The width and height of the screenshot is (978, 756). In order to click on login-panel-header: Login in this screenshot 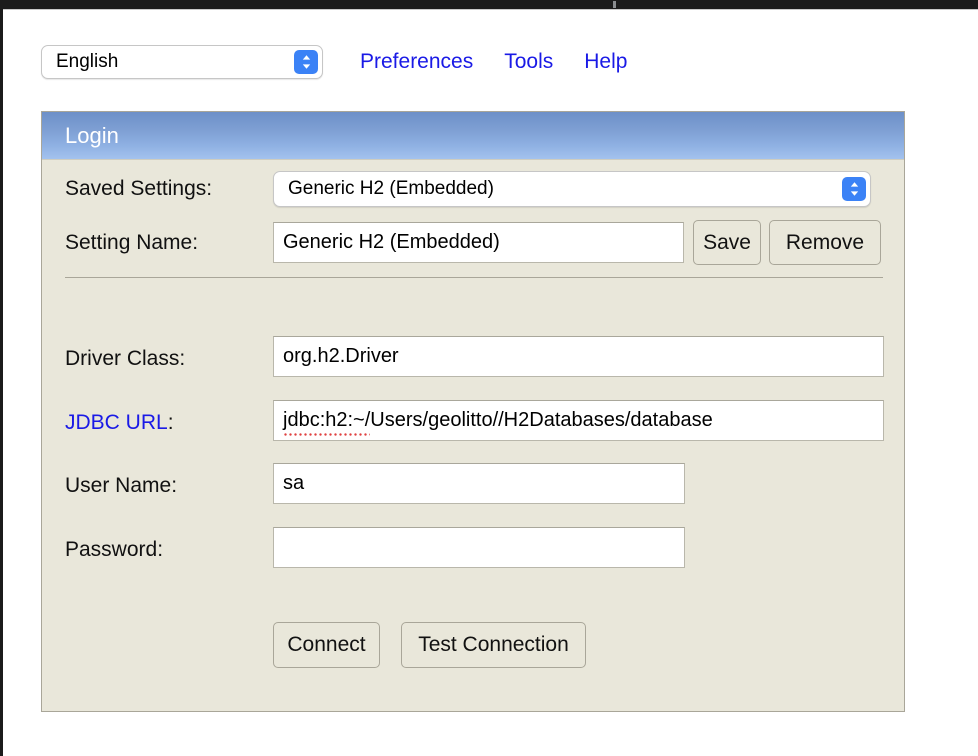, I will do `click(473, 136)`.